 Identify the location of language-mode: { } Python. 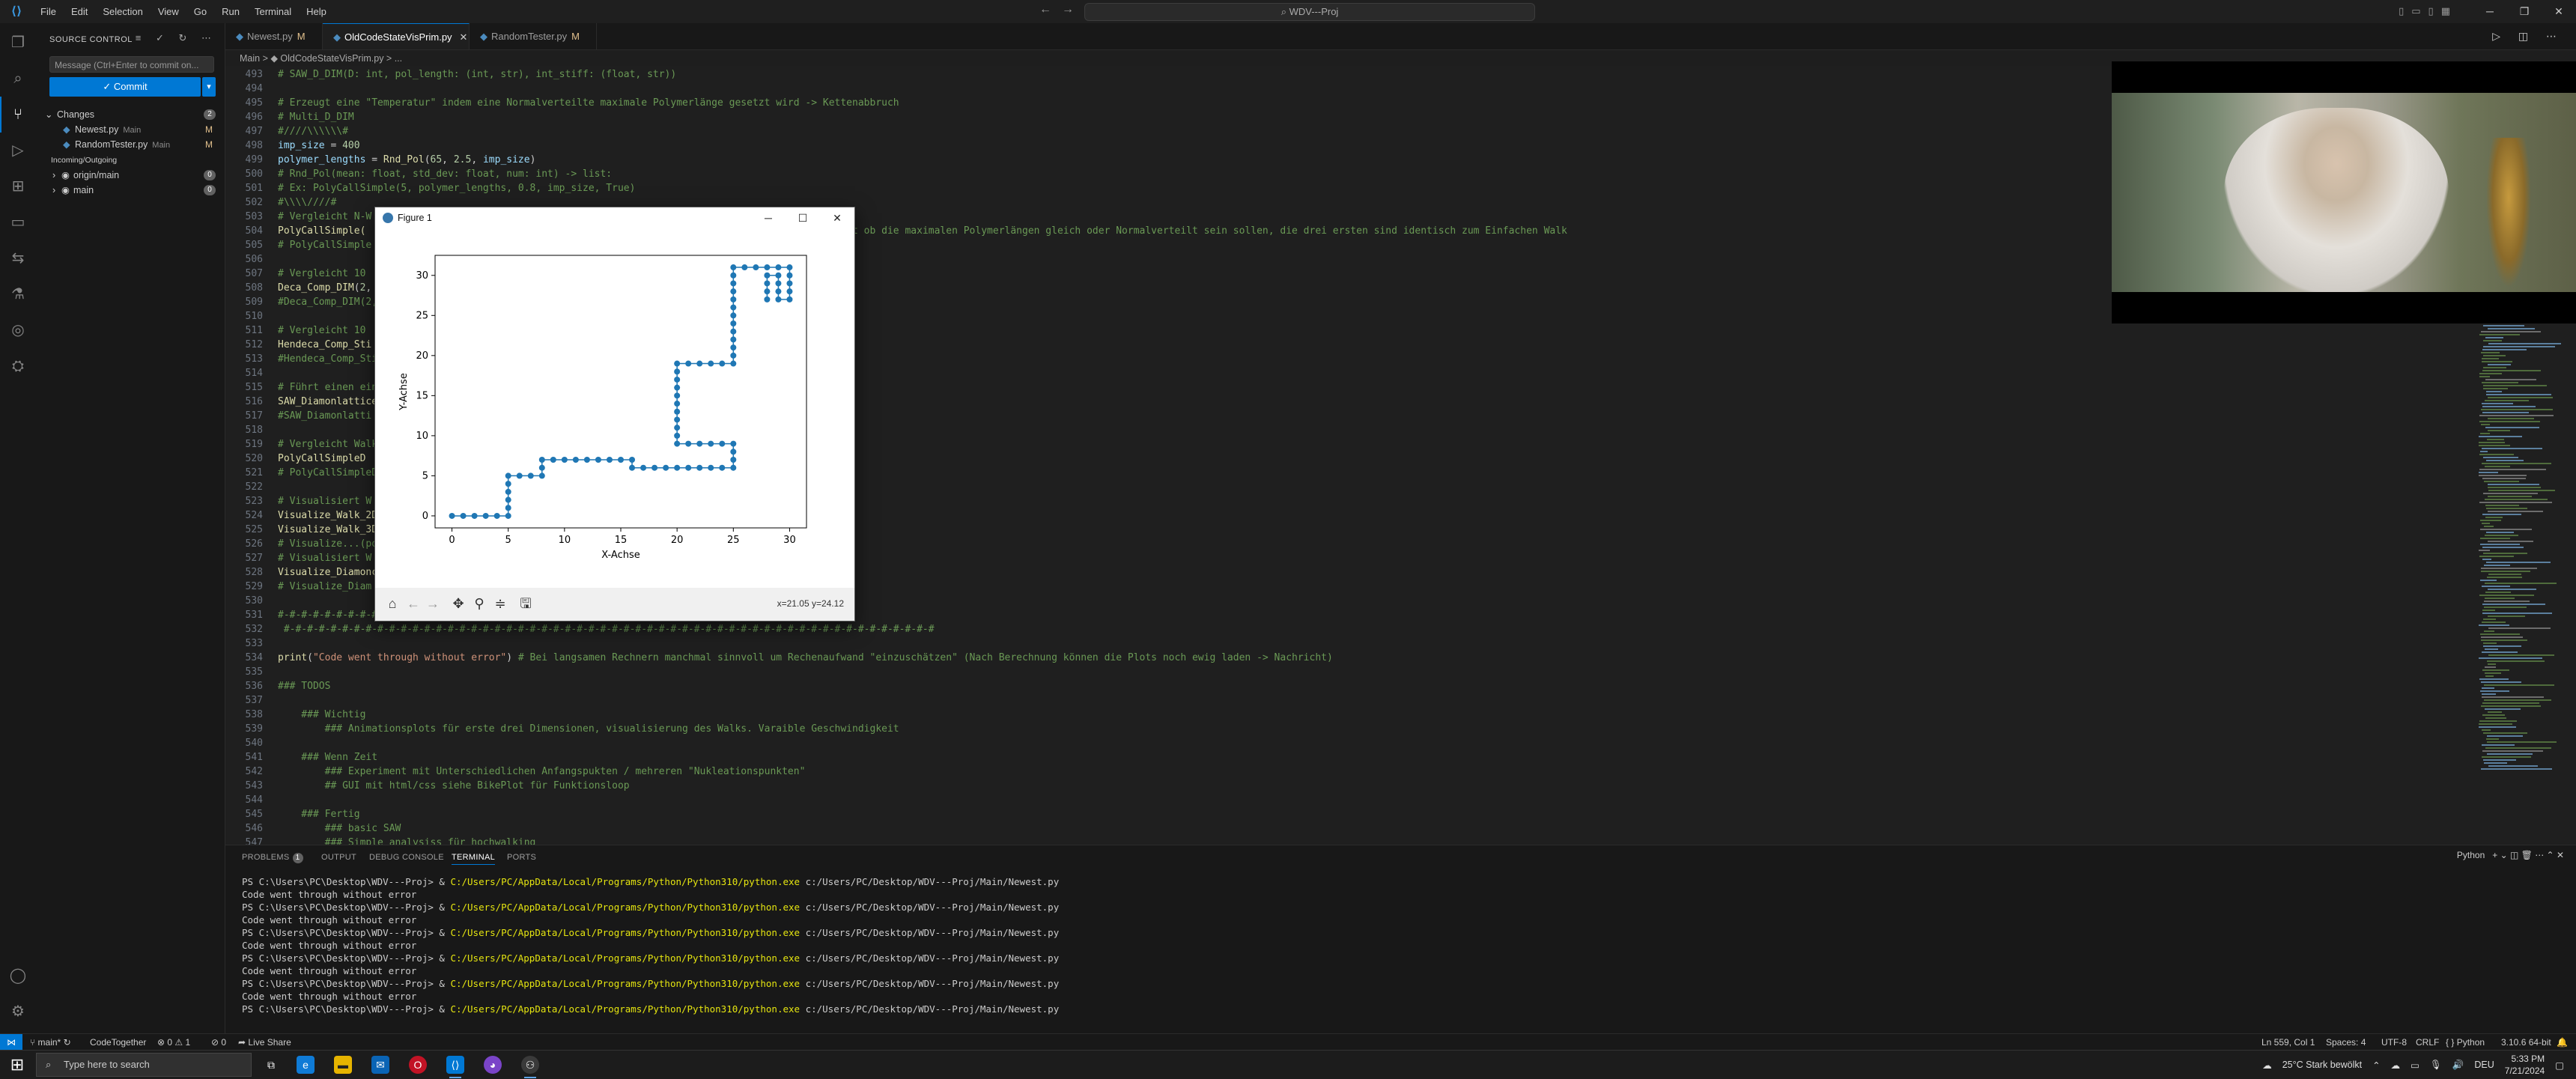
(2465, 1043).